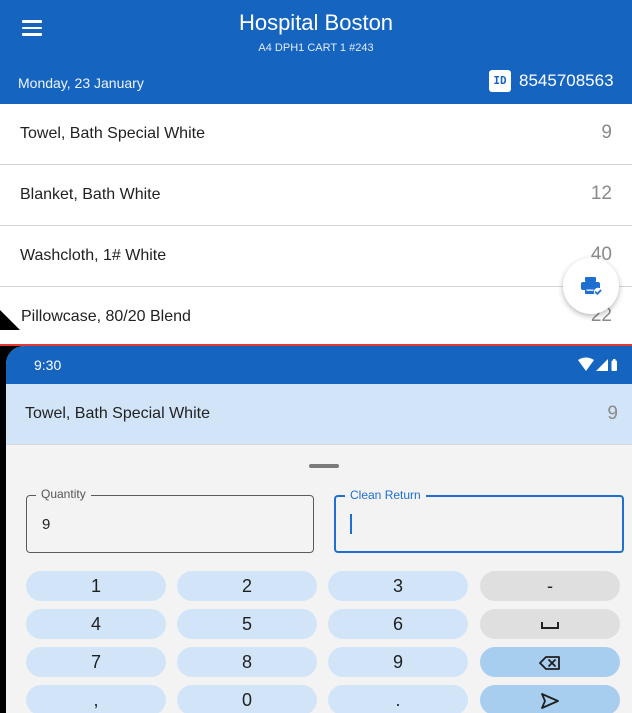  What do you see at coordinates (606, 132) in the screenshot?
I see `item-quantity: 9` at bounding box center [606, 132].